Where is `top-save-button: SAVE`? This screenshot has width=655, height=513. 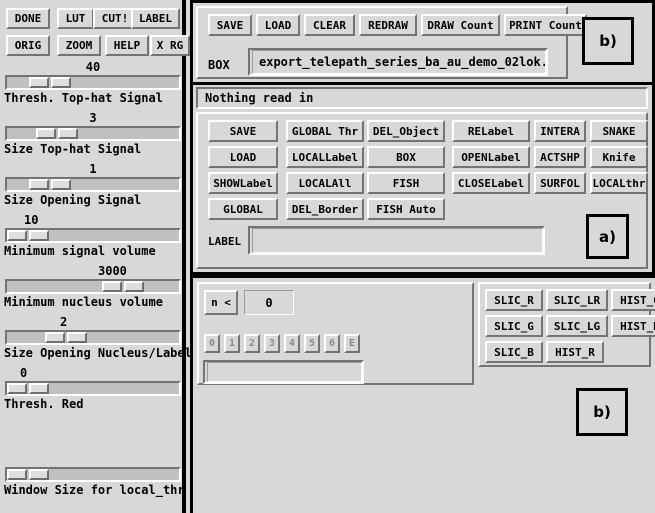 top-save-button: SAVE is located at coordinates (230, 25).